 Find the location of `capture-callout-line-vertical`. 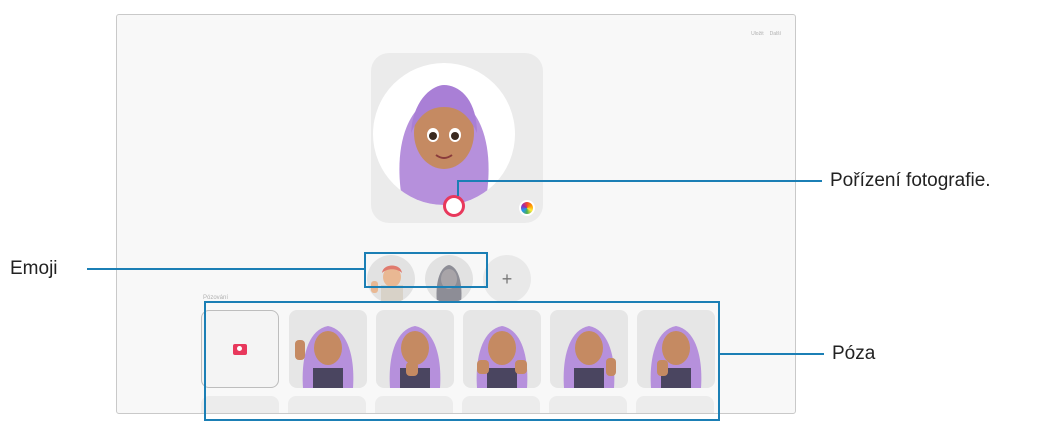

capture-callout-line-vertical is located at coordinates (458, 188).